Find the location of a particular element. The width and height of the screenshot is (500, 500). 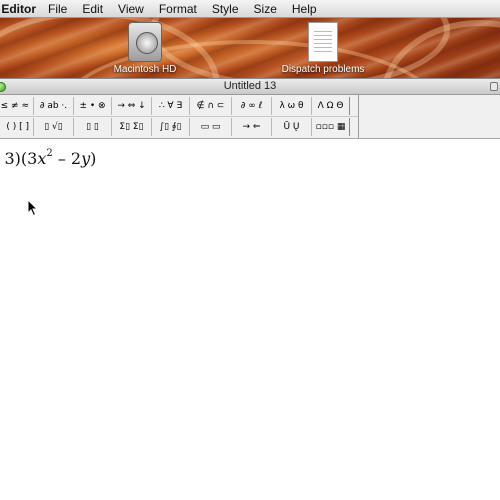

equation-middle: – 2 is located at coordinates (67, 158).